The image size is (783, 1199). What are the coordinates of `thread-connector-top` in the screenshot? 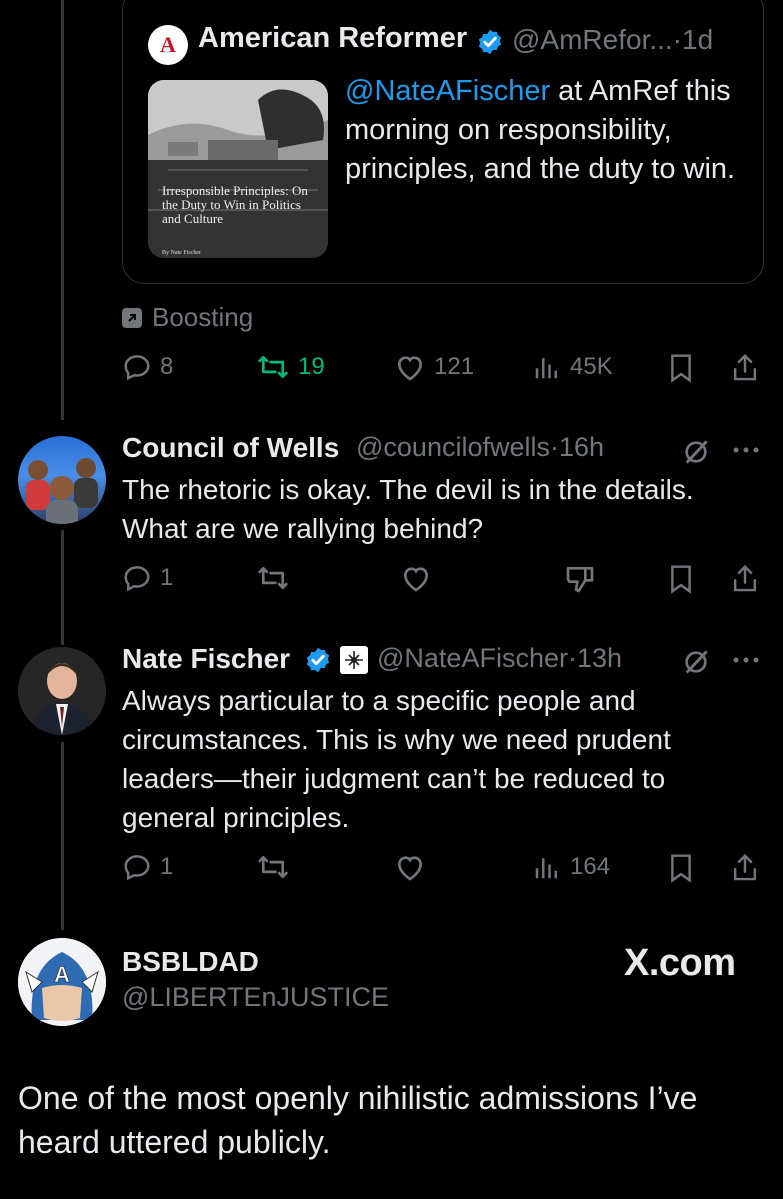 It's located at (62, 210).